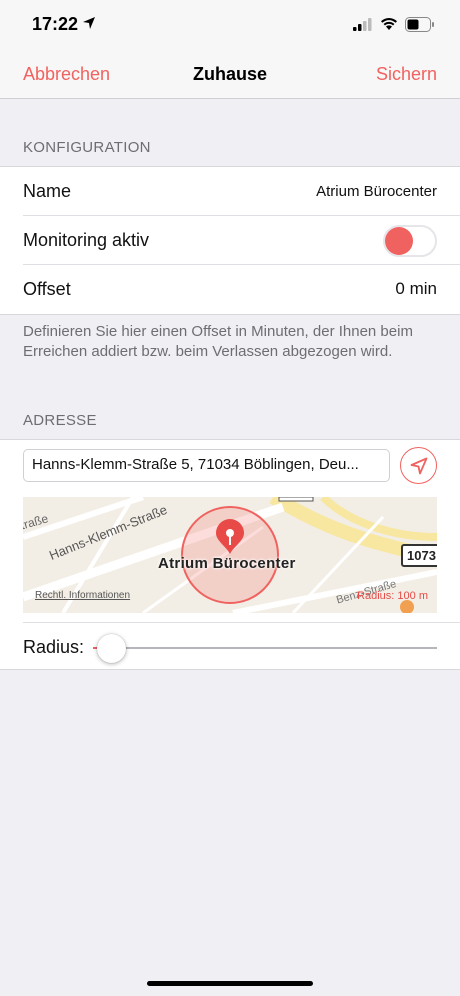  What do you see at coordinates (82, 595) in the screenshot?
I see `legal-info-link: Rechtl. Informationen` at bounding box center [82, 595].